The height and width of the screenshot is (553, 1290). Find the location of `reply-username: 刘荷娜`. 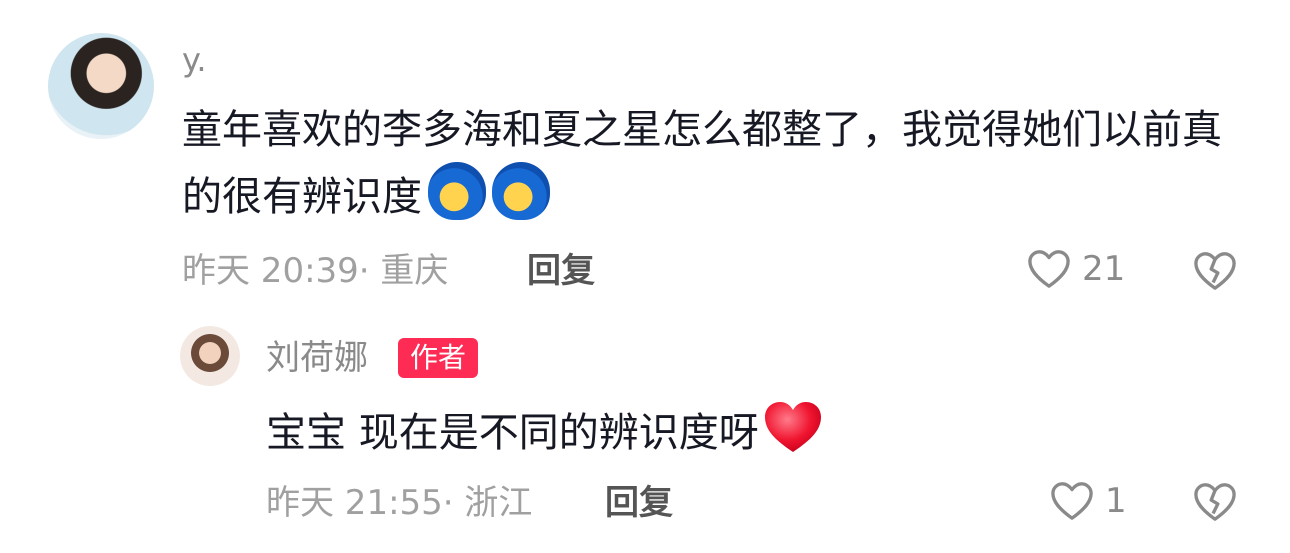

reply-username: 刘荷娜 is located at coordinates (317, 358).